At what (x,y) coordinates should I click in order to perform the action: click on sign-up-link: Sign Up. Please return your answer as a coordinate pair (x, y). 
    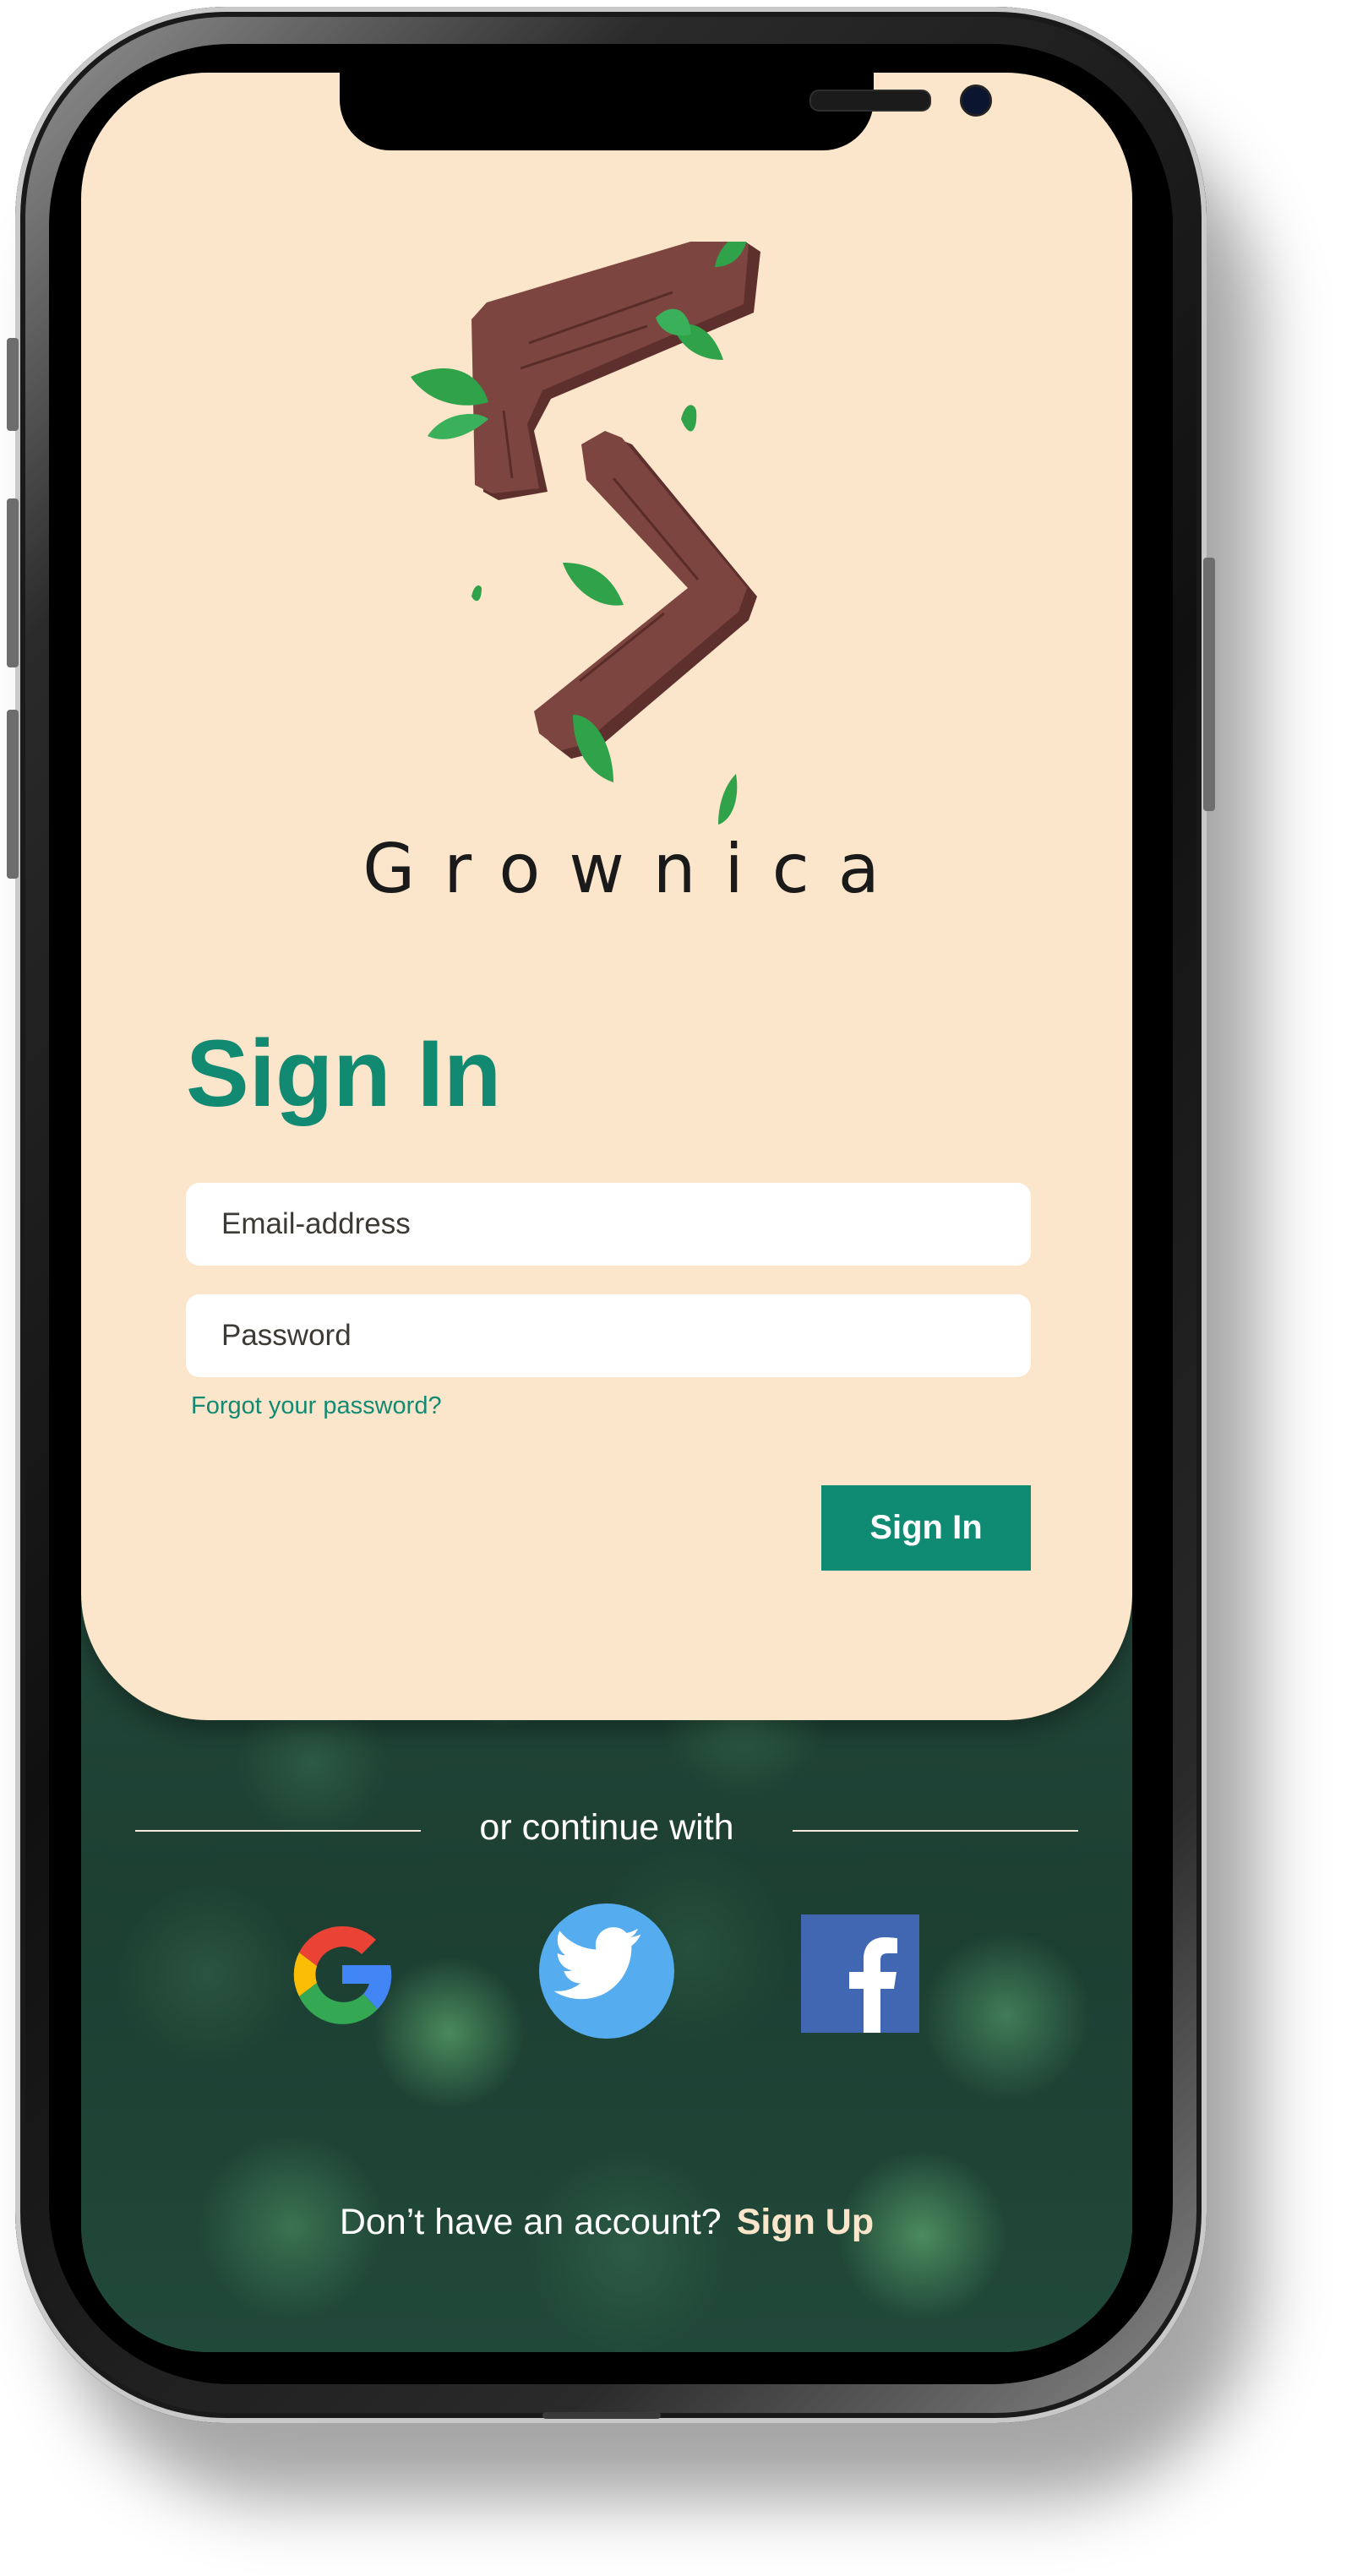
    Looking at the image, I should click on (806, 2222).